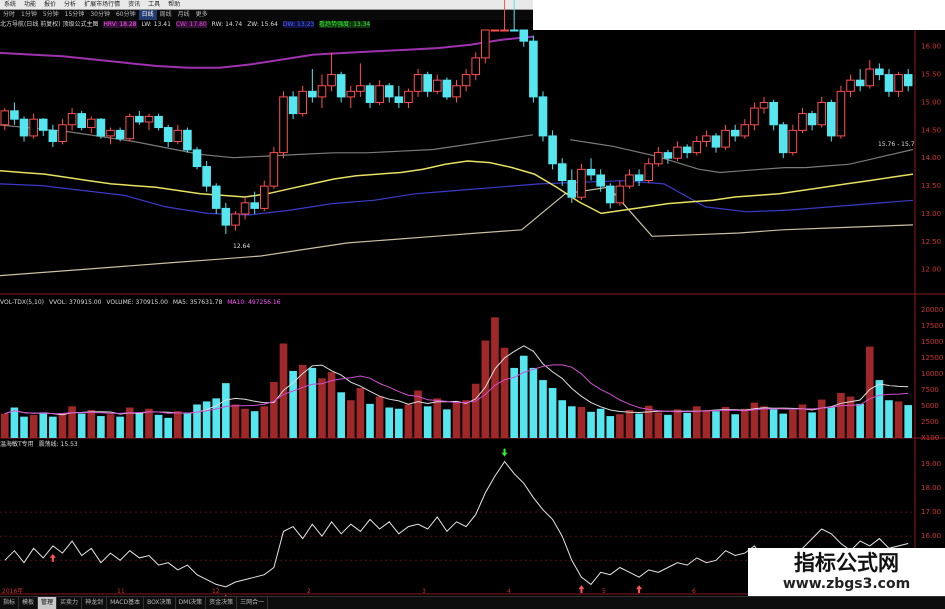 This screenshot has height=609, width=945. I want to click on band-mid-line, so click(267, 141).